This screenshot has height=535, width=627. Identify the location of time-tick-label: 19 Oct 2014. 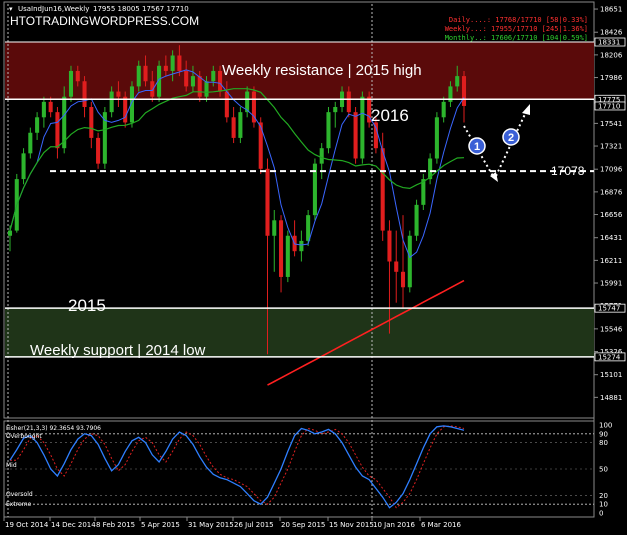
(27, 525).